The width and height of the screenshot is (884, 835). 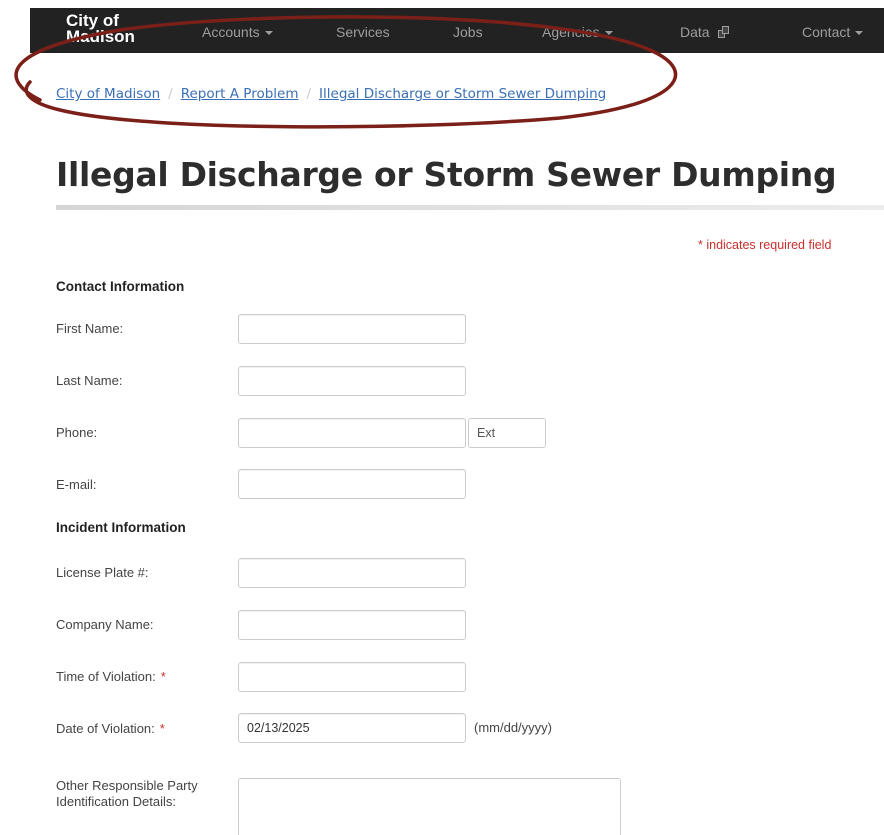 I want to click on phone-label: Phone:, so click(x=77, y=432).